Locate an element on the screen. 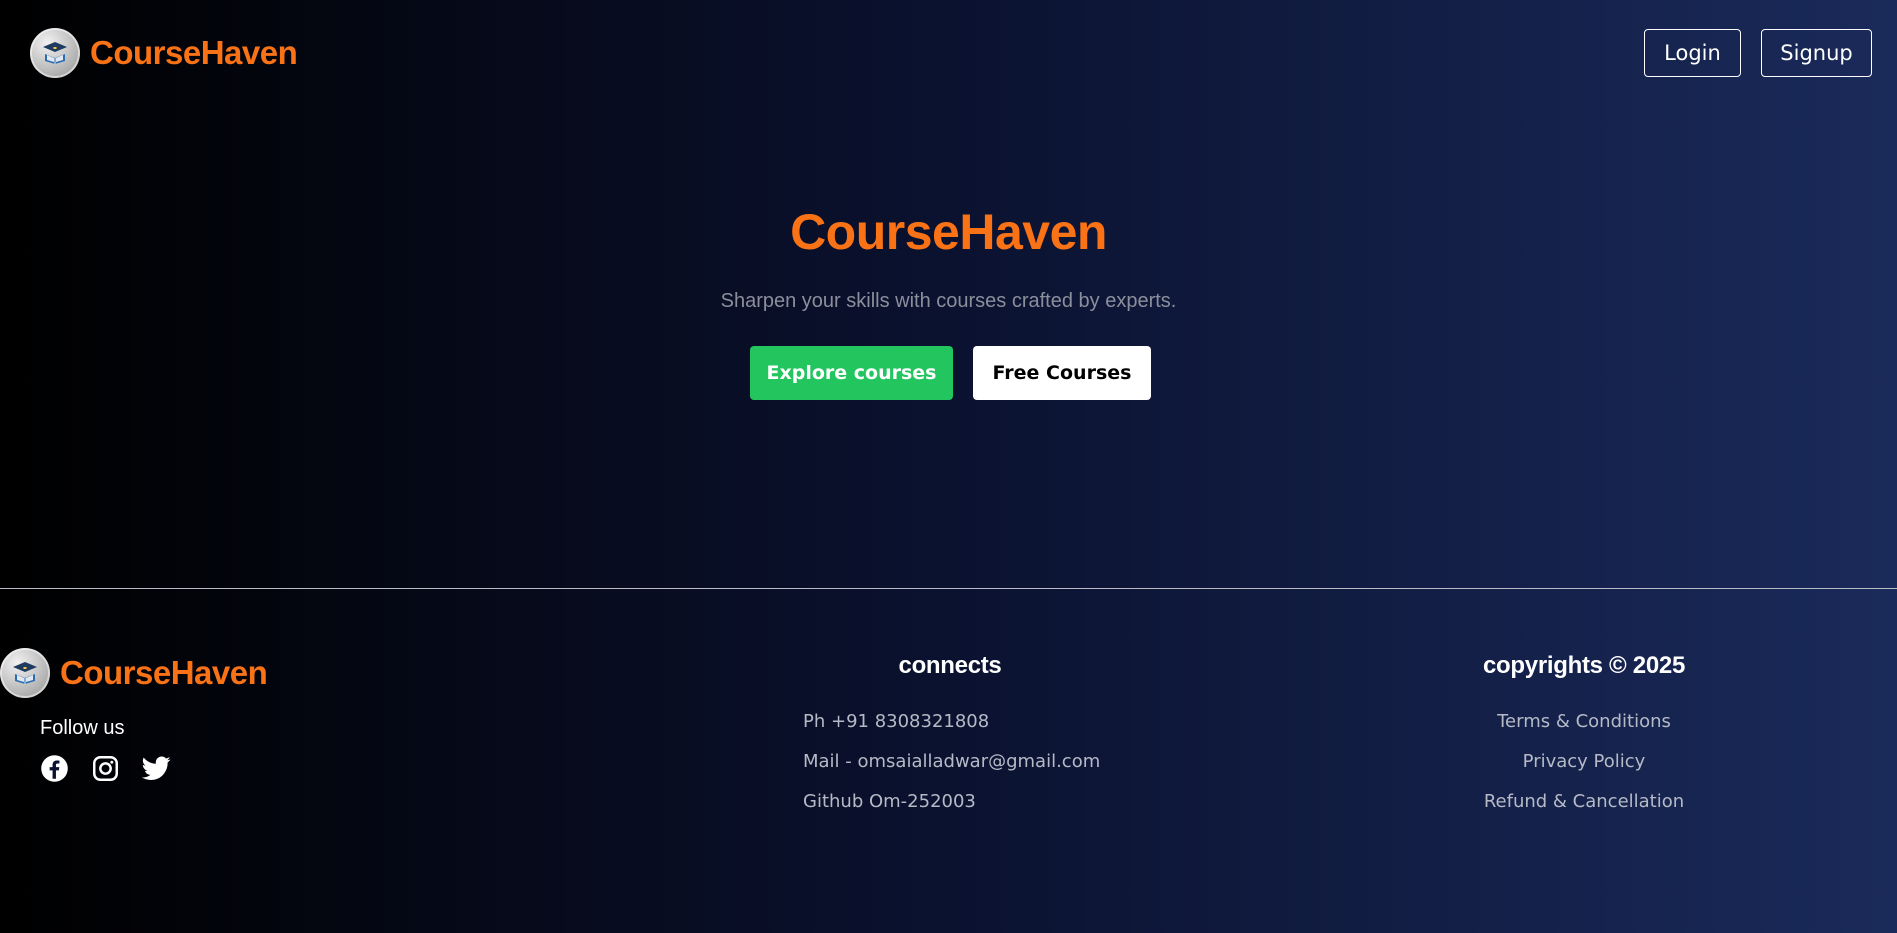 The width and height of the screenshot is (1897, 933). terms-link: Terms & Conditions is located at coordinates (1584, 722).